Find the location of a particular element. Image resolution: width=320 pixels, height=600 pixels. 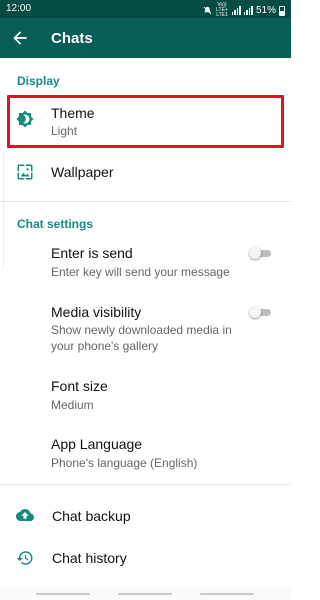

app-language-value: Phone's language (English) is located at coordinates (124, 463).